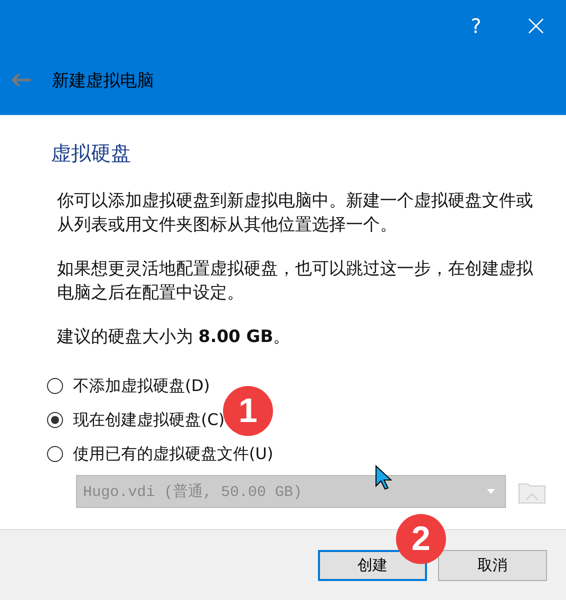 This screenshot has width=566, height=600. Describe the element at coordinates (476, 26) in the screenshot. I see `help-button: ?` at that location.